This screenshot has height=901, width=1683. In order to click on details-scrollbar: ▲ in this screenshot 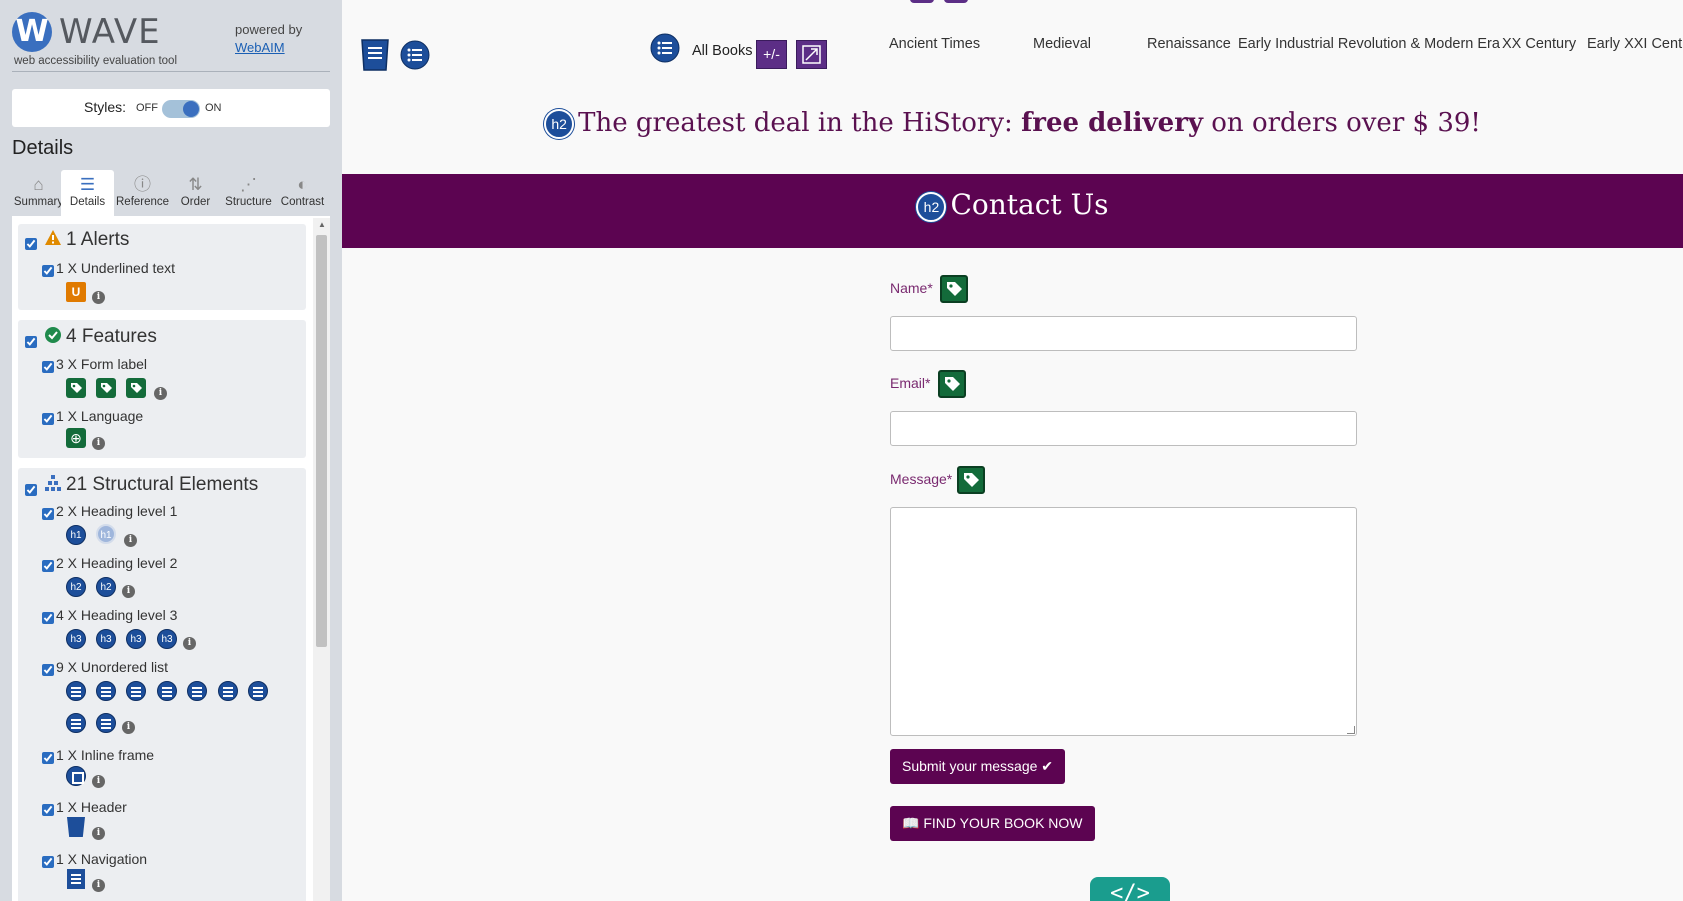, I will do `click(321, 559)`.